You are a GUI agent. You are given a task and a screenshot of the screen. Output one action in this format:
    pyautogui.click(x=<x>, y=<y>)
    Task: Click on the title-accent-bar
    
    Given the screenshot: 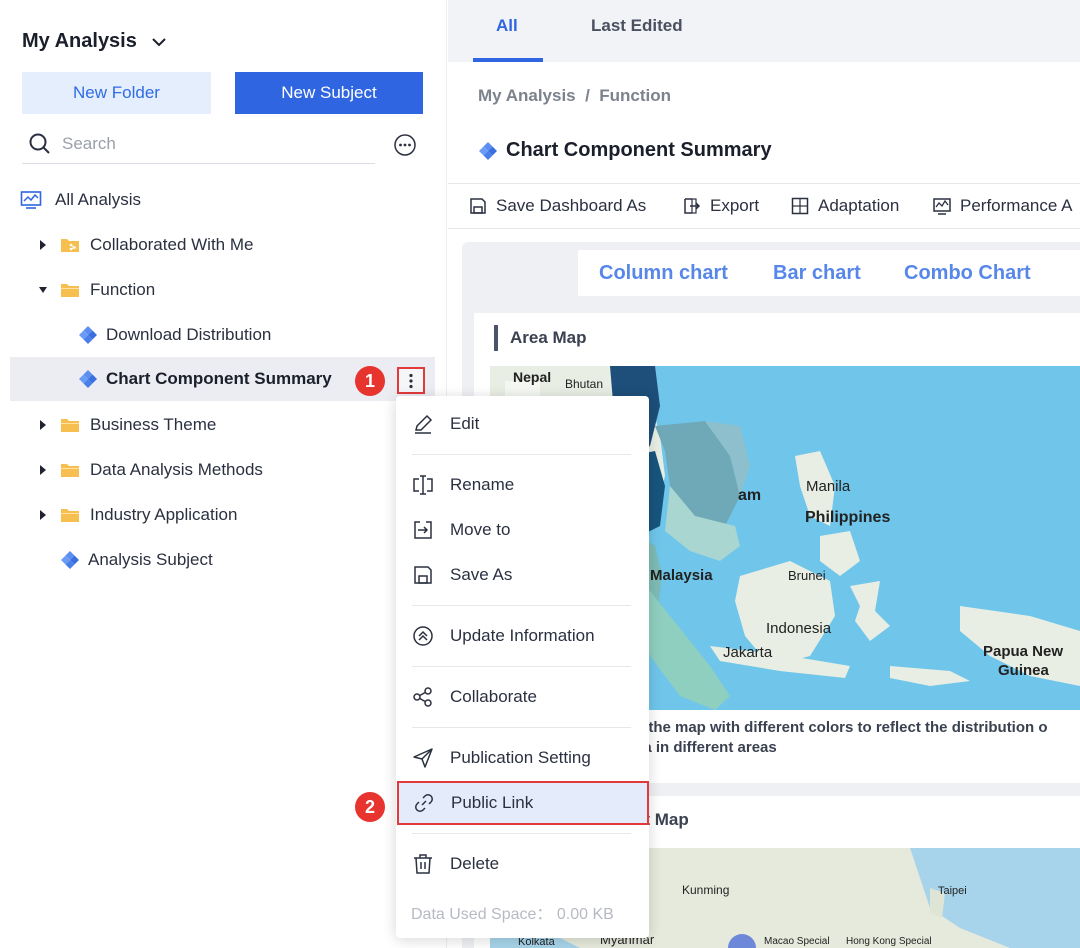 What is the action you would take?
    pyautogui.click(x=496, y=338)
    